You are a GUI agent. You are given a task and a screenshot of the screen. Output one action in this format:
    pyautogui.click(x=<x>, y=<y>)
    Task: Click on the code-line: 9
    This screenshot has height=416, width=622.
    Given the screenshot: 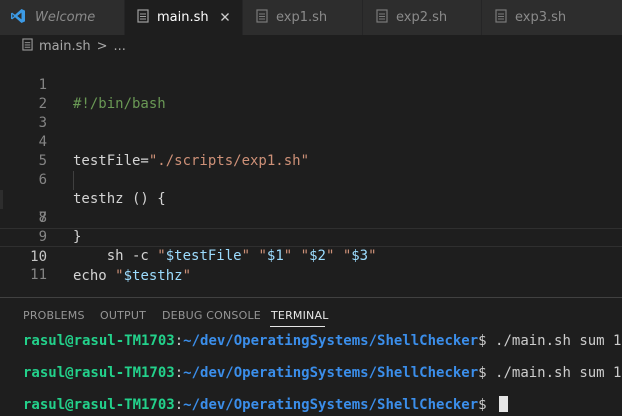 What is the action you would take?
    pyautogui.click(x=311, y=227)
    